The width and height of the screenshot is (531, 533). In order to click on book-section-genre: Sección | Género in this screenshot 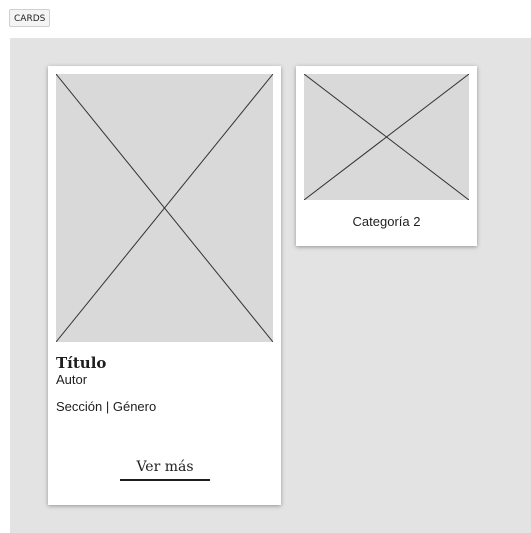, I will do `click(106, 406)`.